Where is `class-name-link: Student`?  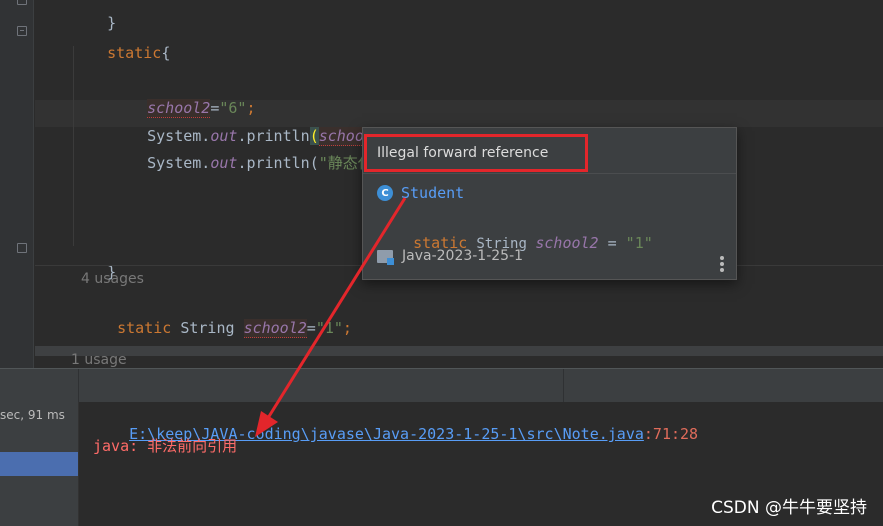 class-name-link: Student is located at coordinates (432, 193).